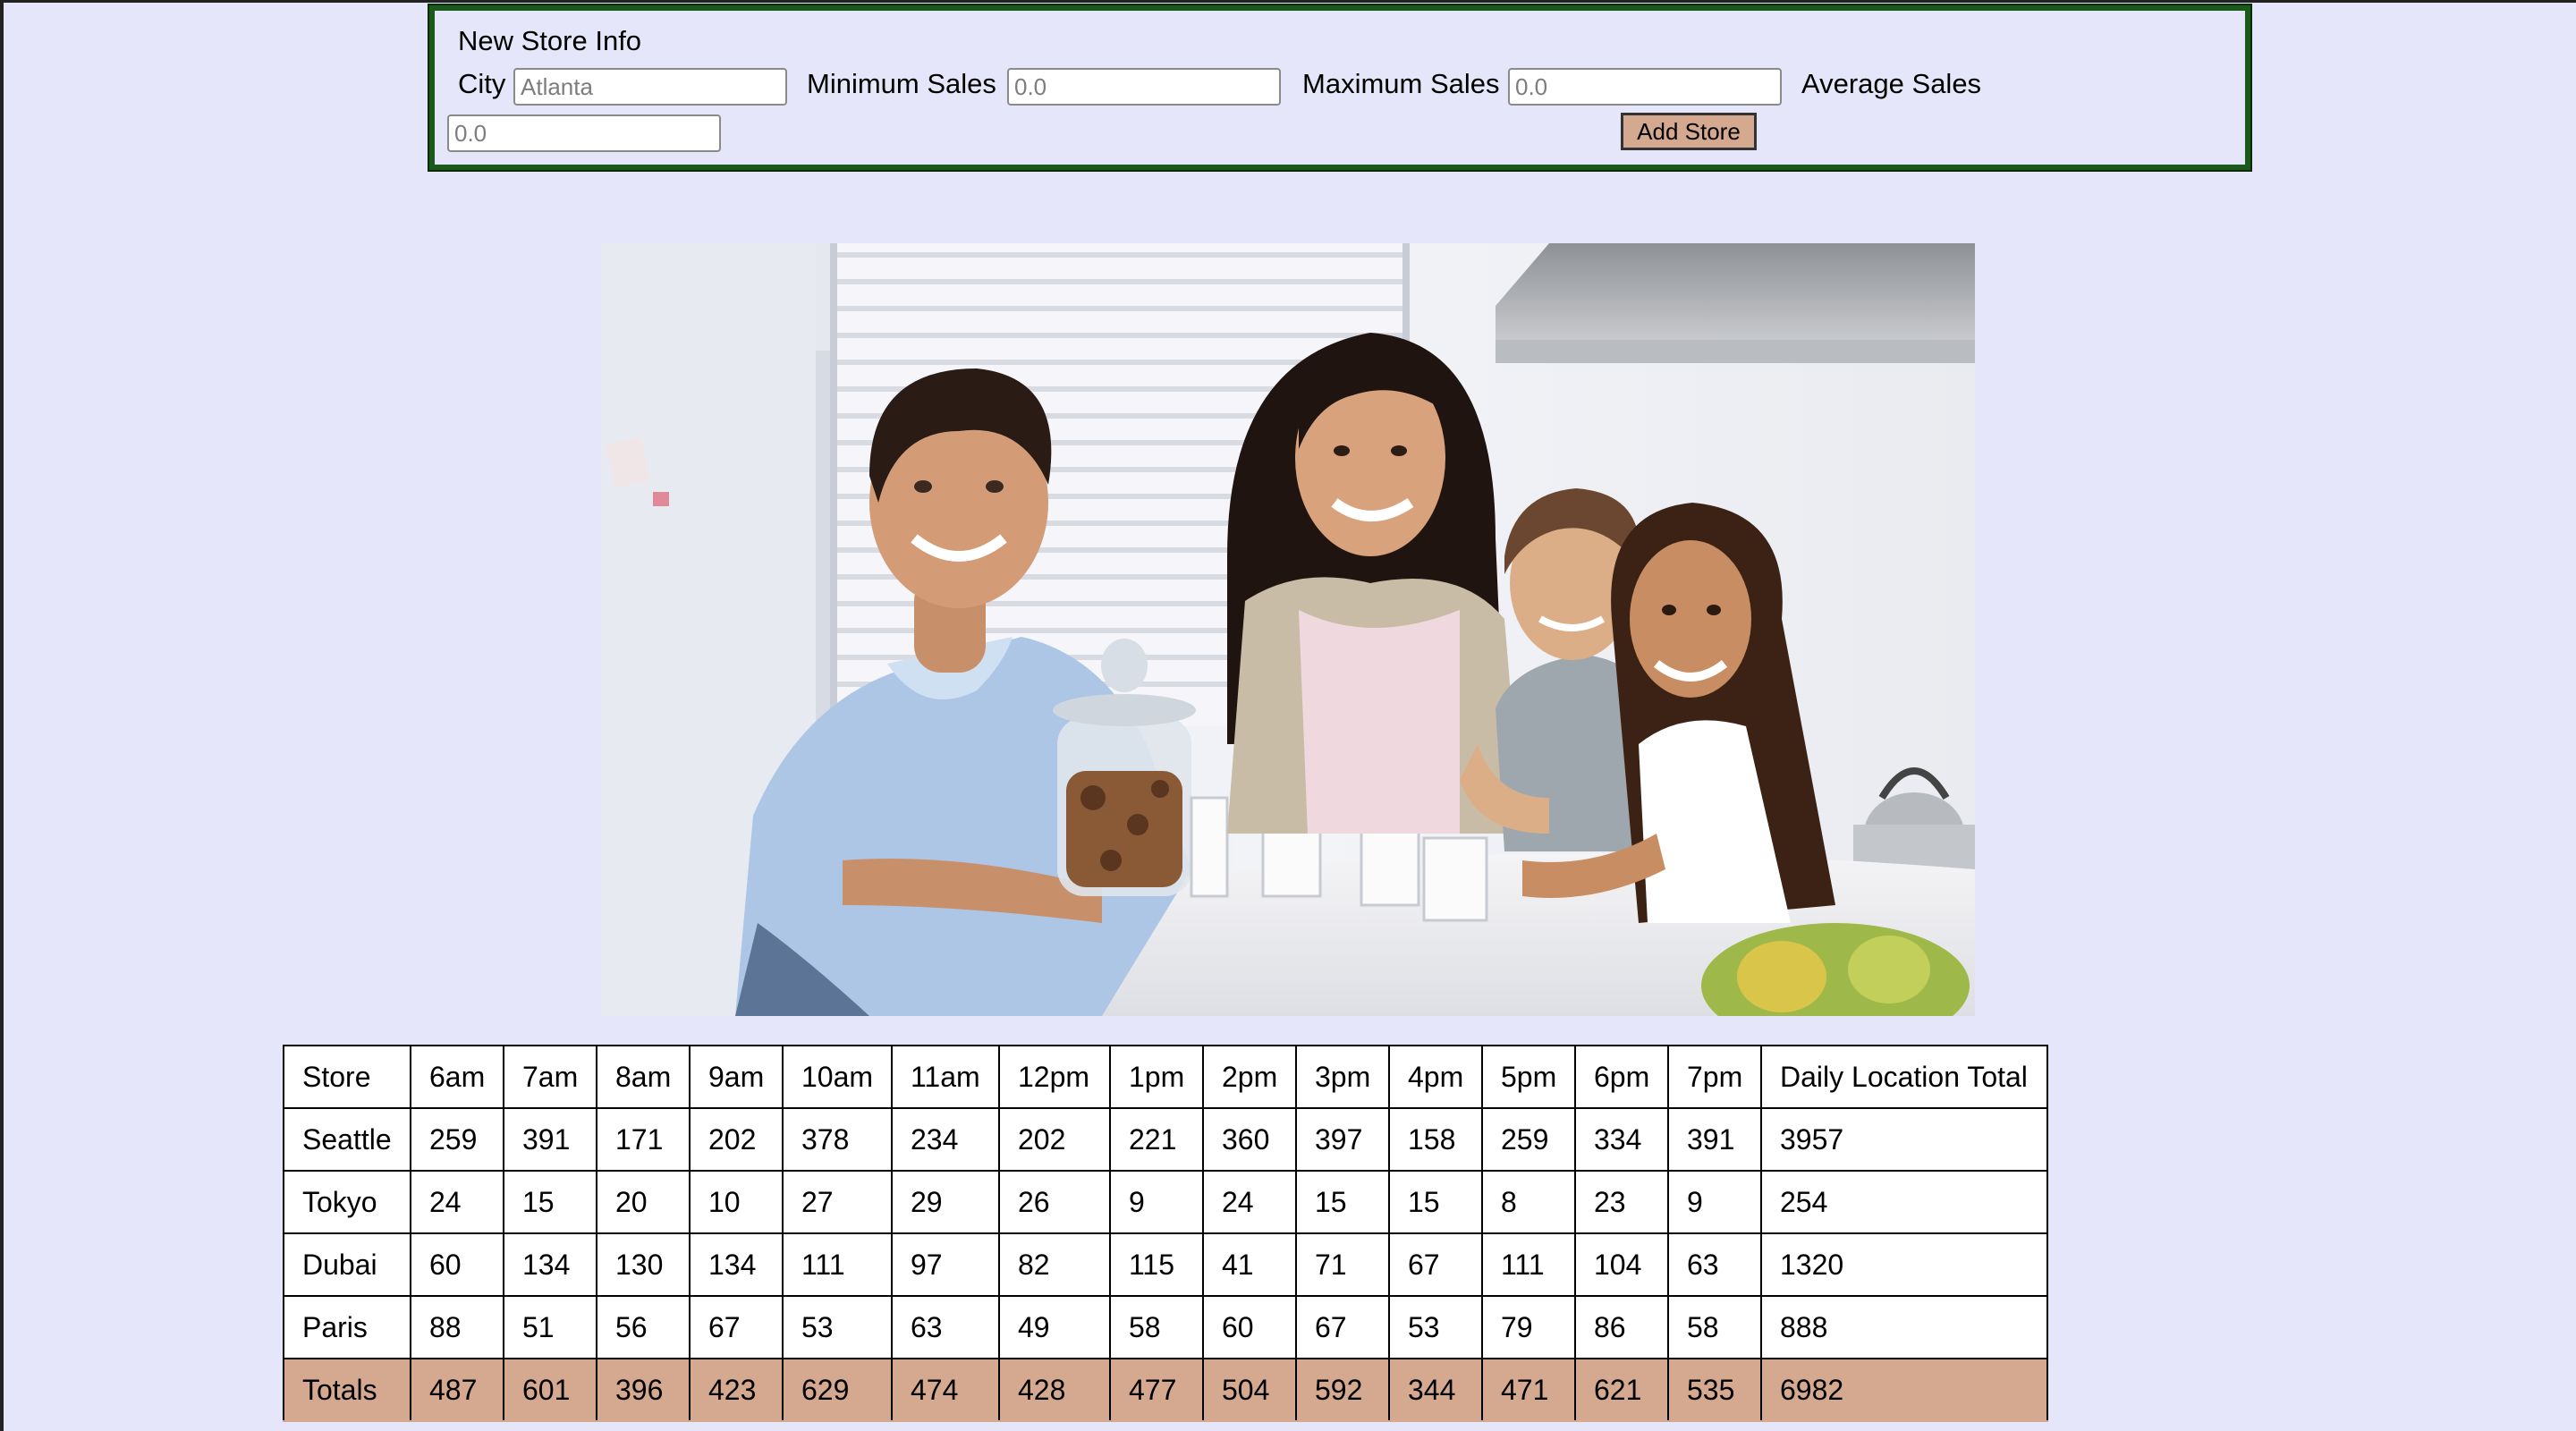  I want to click on totals-cell: 428, so click(1054, 1390).